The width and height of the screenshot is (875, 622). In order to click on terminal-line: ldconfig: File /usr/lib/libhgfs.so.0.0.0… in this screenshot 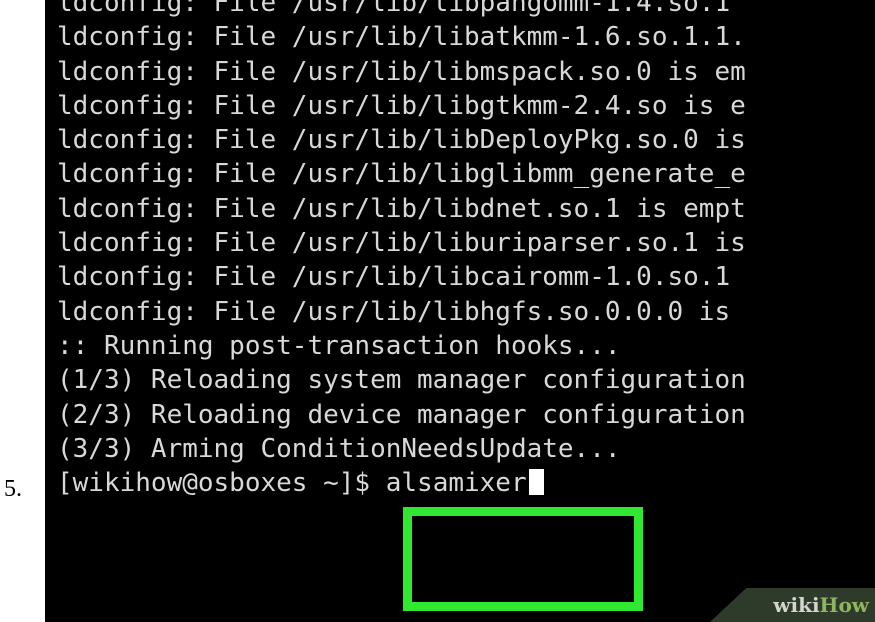, I will do `click(394, 311)`.